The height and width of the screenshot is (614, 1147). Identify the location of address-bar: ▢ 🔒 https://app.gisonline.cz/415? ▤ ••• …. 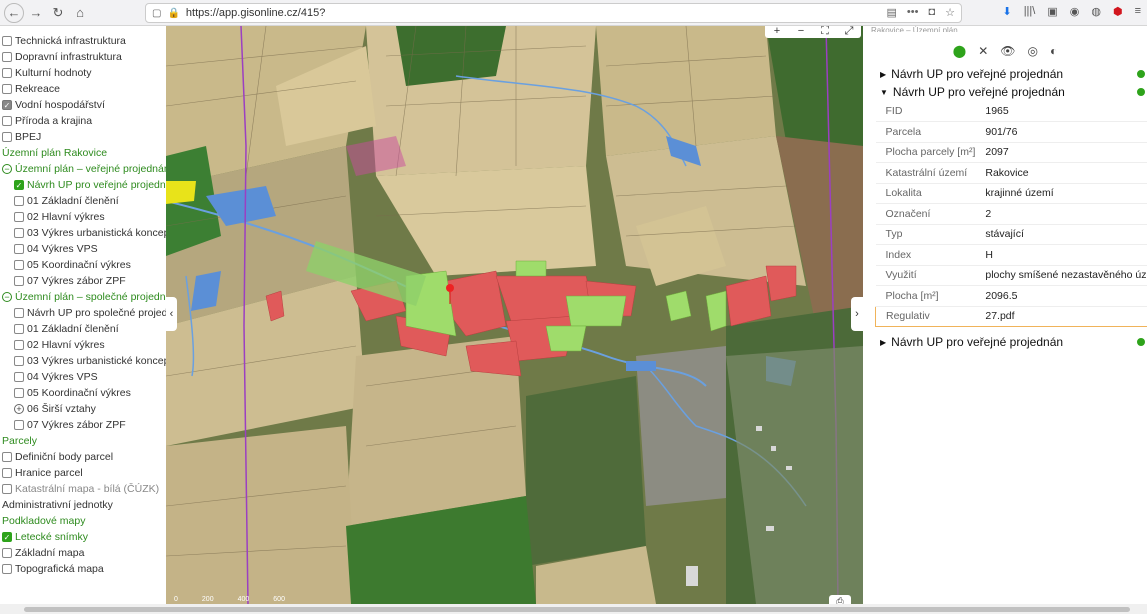
(553, 13).